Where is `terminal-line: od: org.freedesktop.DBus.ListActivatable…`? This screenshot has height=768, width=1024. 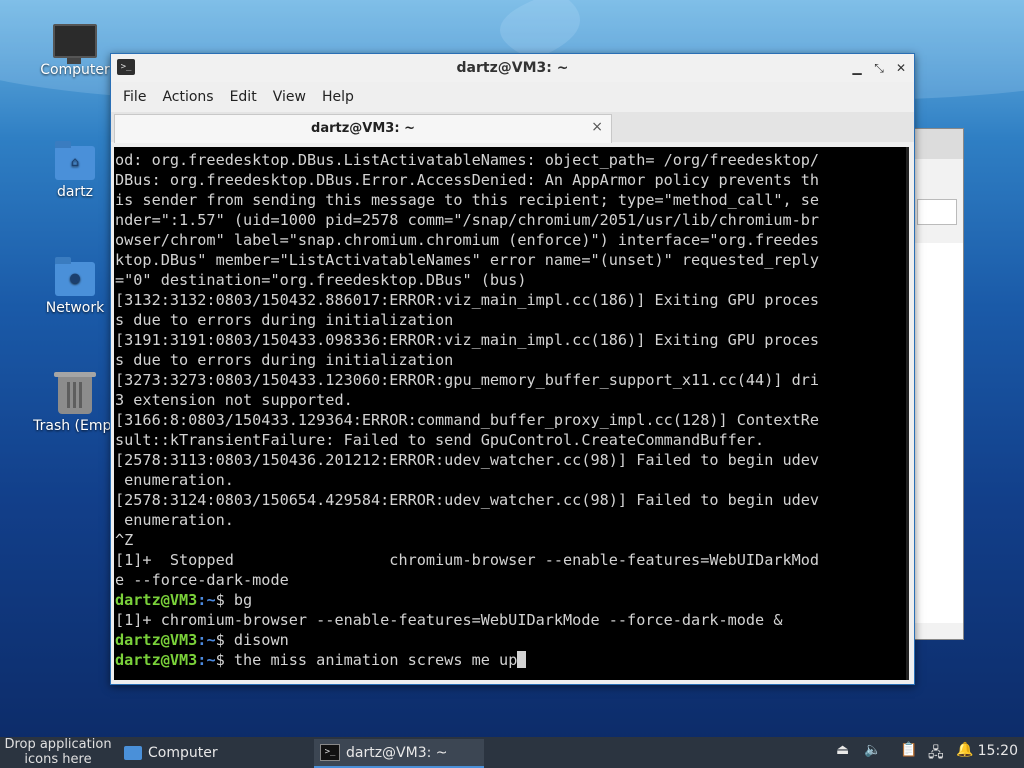 terminal-line: od: org.freedesktop.DBus.ListActivatable… is located at coordinates (467, 160).